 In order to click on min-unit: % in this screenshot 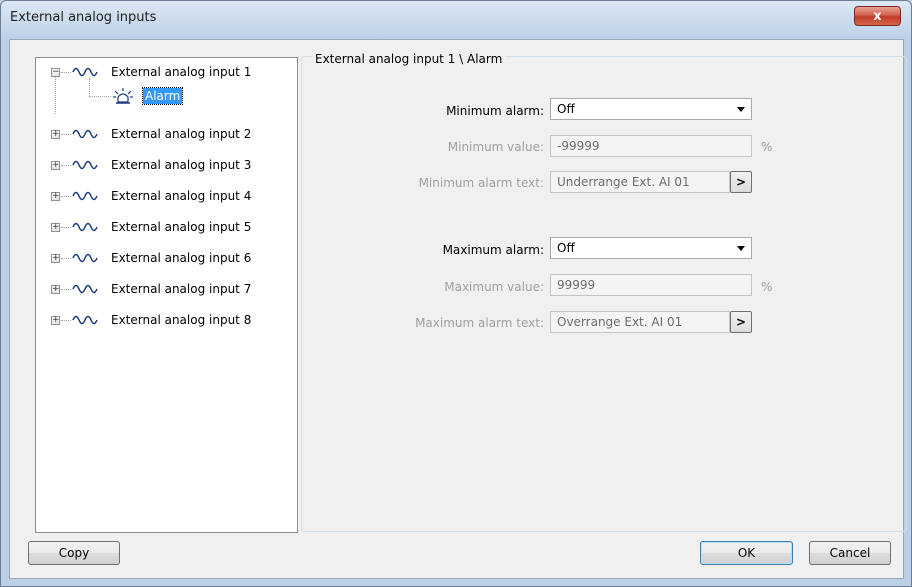, I will do `click(767, 147)`.